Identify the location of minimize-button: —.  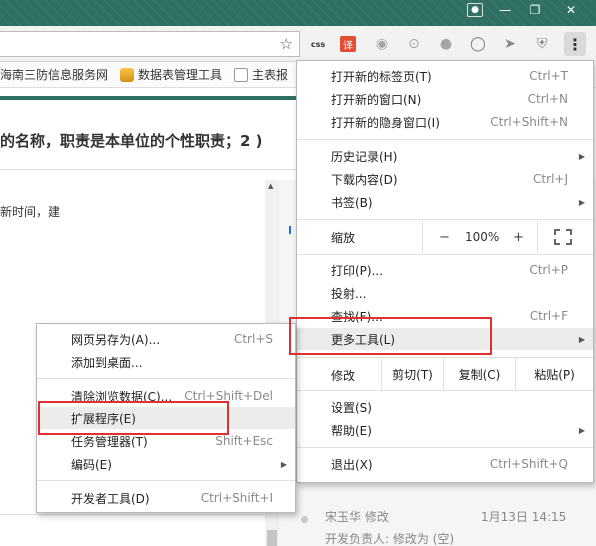
(505, 10).